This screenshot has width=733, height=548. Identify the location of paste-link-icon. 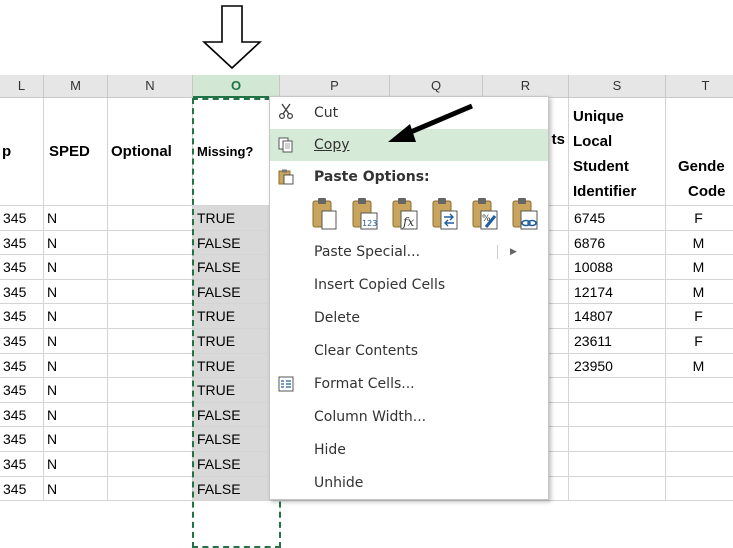
(525, 214).